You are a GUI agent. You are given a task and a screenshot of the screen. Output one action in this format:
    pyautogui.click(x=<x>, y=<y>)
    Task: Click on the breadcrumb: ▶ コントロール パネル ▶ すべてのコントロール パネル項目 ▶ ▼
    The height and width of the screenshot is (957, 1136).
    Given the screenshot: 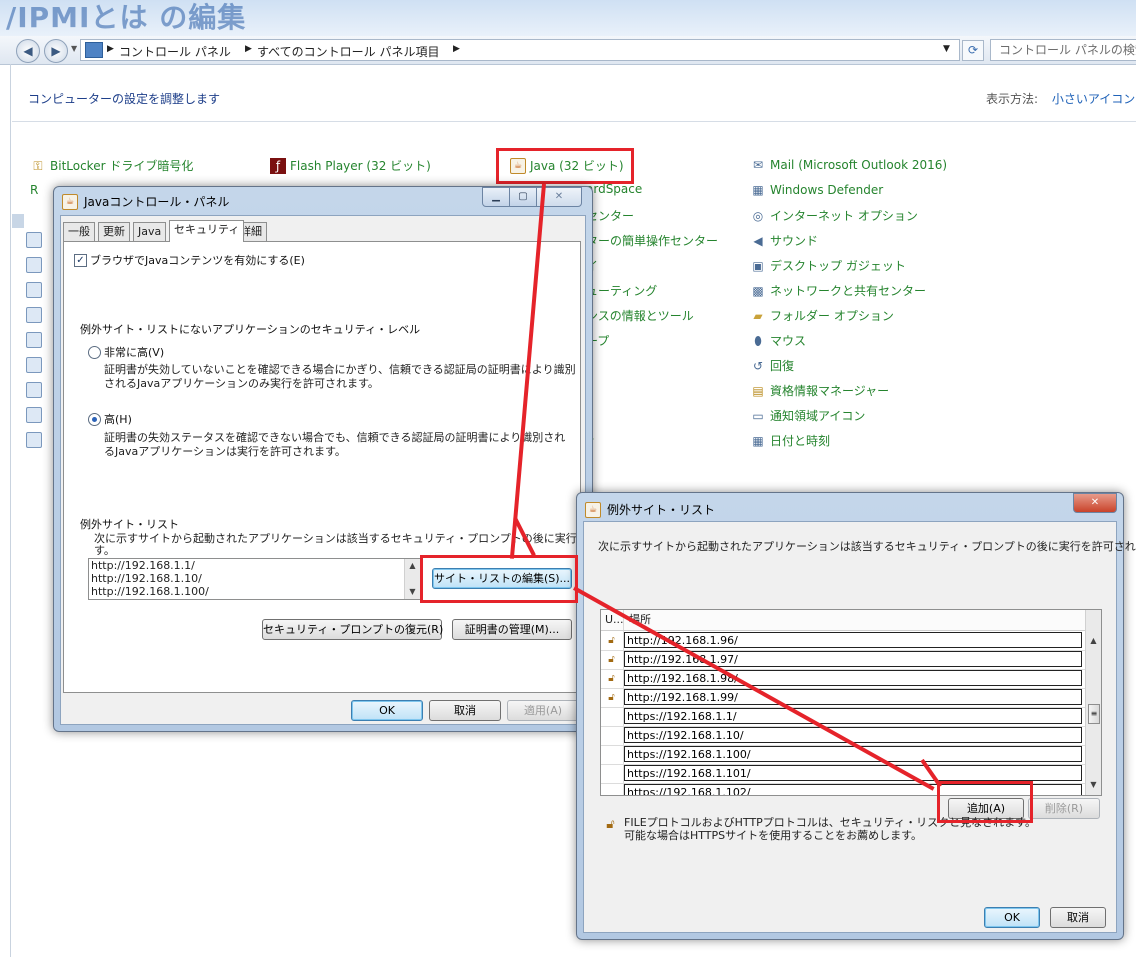 What is the action you would take?
    pyautogui.click(x=520, y=50)
    